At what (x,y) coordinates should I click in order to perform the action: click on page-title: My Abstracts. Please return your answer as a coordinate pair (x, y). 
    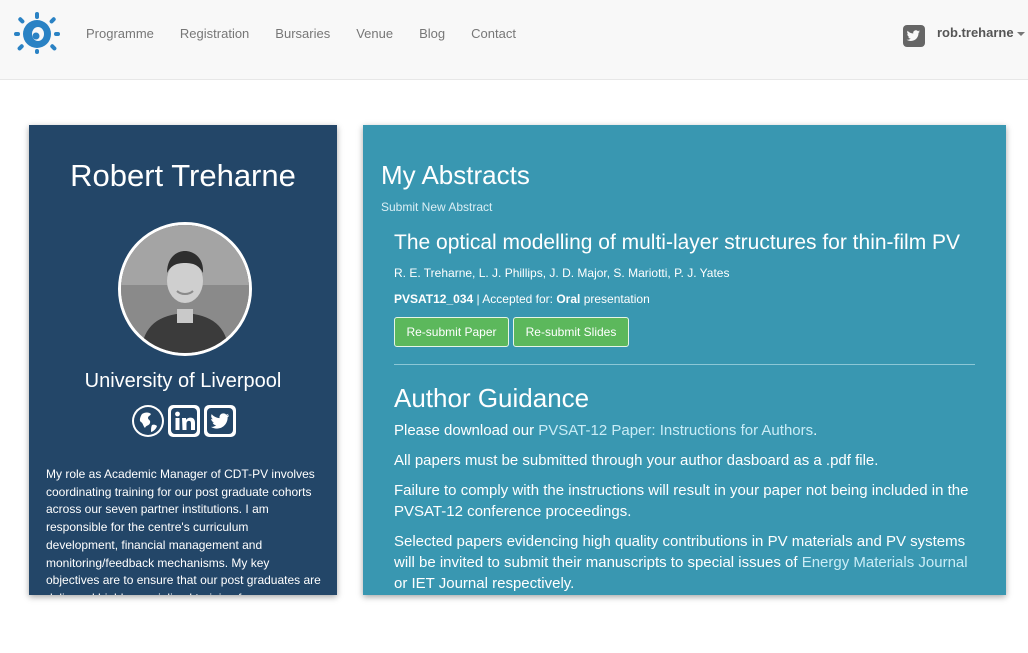
    Looking at the image, I should click on (455, 175).